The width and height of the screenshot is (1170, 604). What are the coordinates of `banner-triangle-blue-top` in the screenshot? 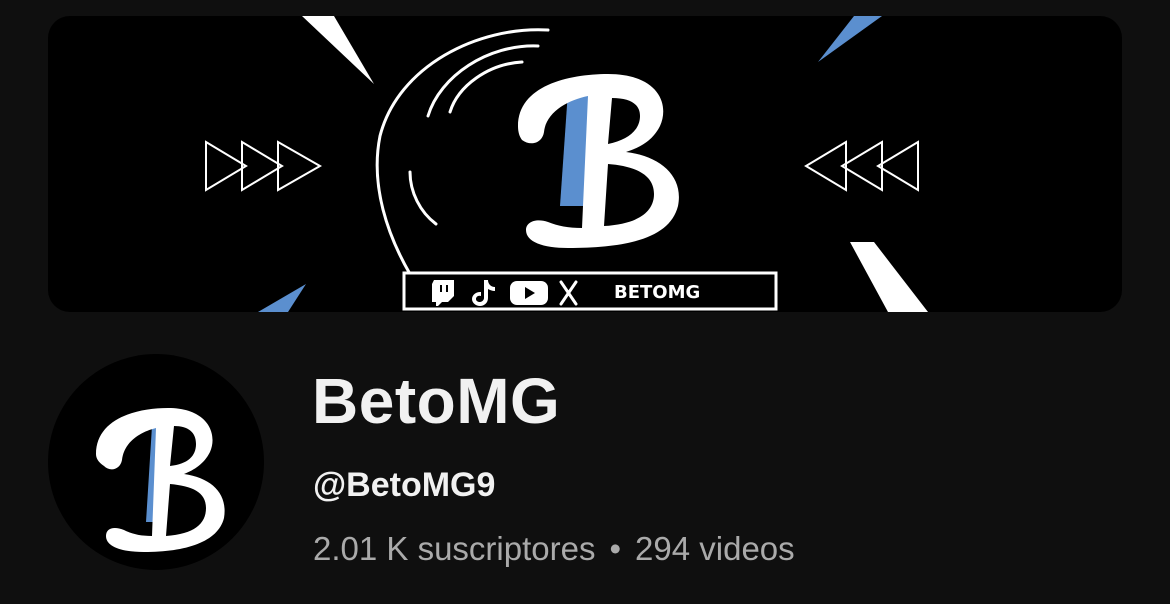 It's located at (850, 39).